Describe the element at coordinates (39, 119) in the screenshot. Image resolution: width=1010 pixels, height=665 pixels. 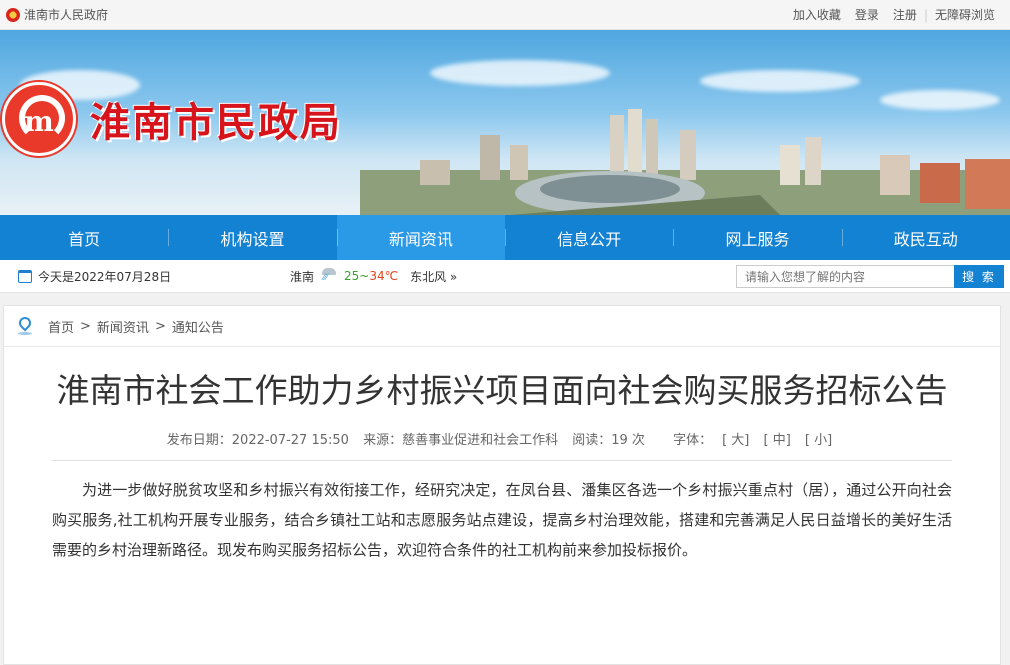
I see `civil-affairs-logo-icon: m` at that location.